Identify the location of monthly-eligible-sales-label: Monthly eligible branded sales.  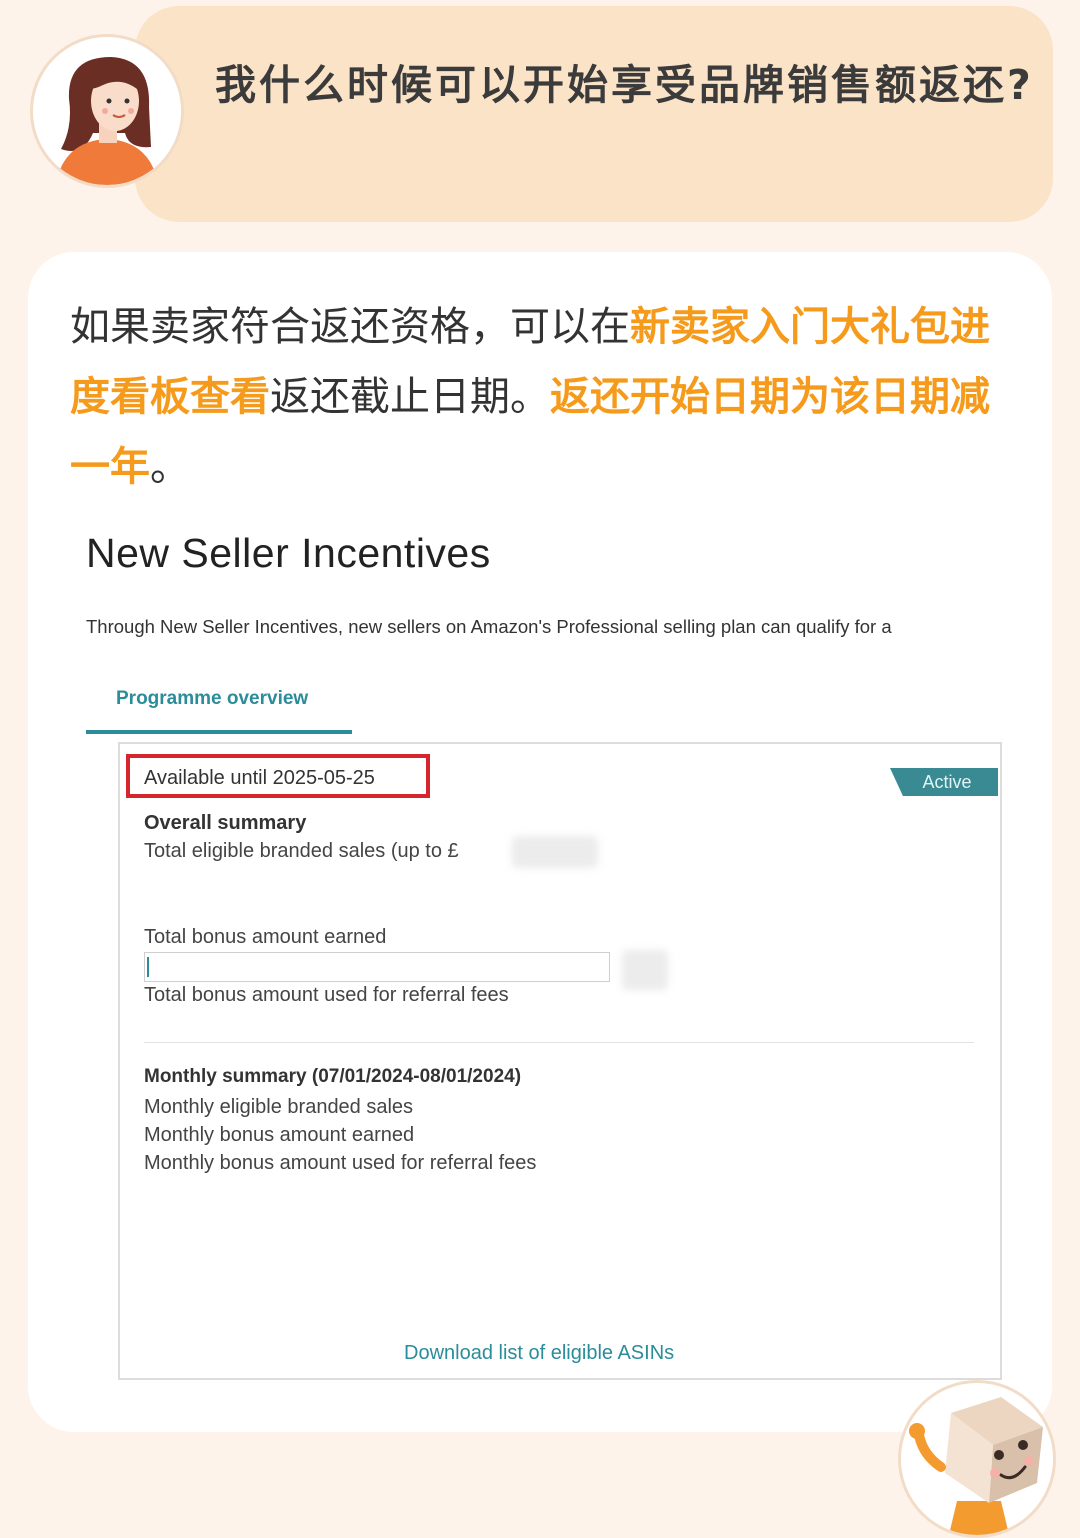
(279, 1107).